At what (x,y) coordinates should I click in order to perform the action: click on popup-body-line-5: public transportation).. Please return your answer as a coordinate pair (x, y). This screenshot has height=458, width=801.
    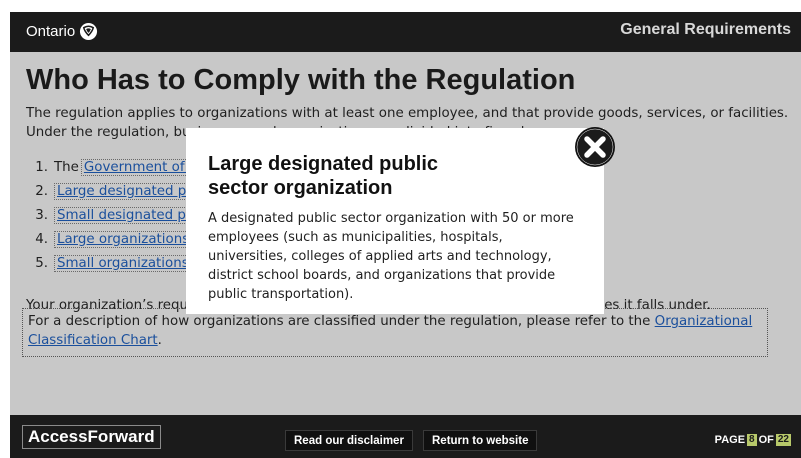
    Looking at the image, I should click on (281, 294).